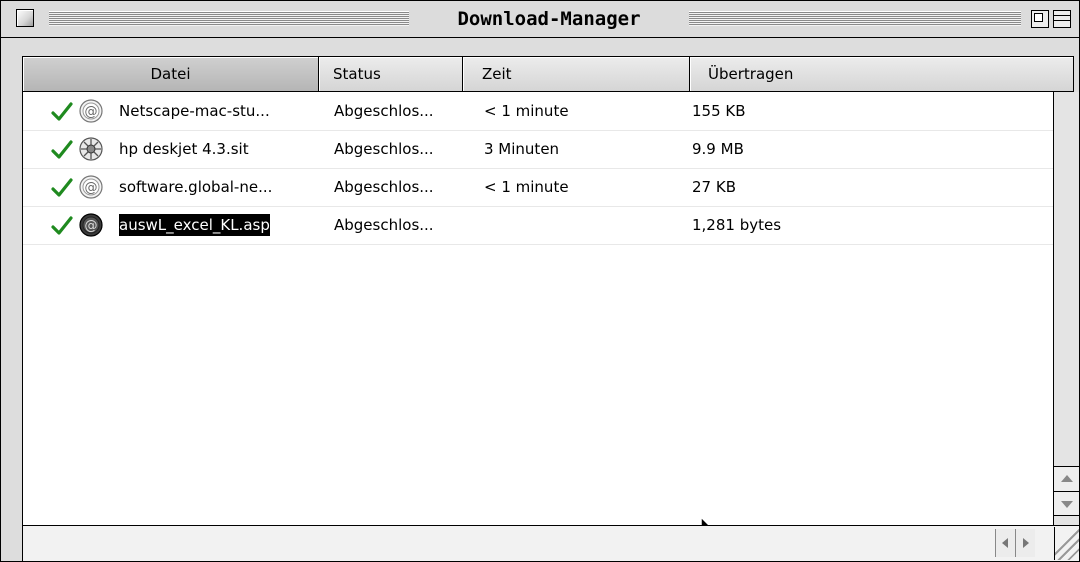 The height and width of the screenshot is (562, 1080). I want to click on title-bar-stripes-right, so click(855, 18).